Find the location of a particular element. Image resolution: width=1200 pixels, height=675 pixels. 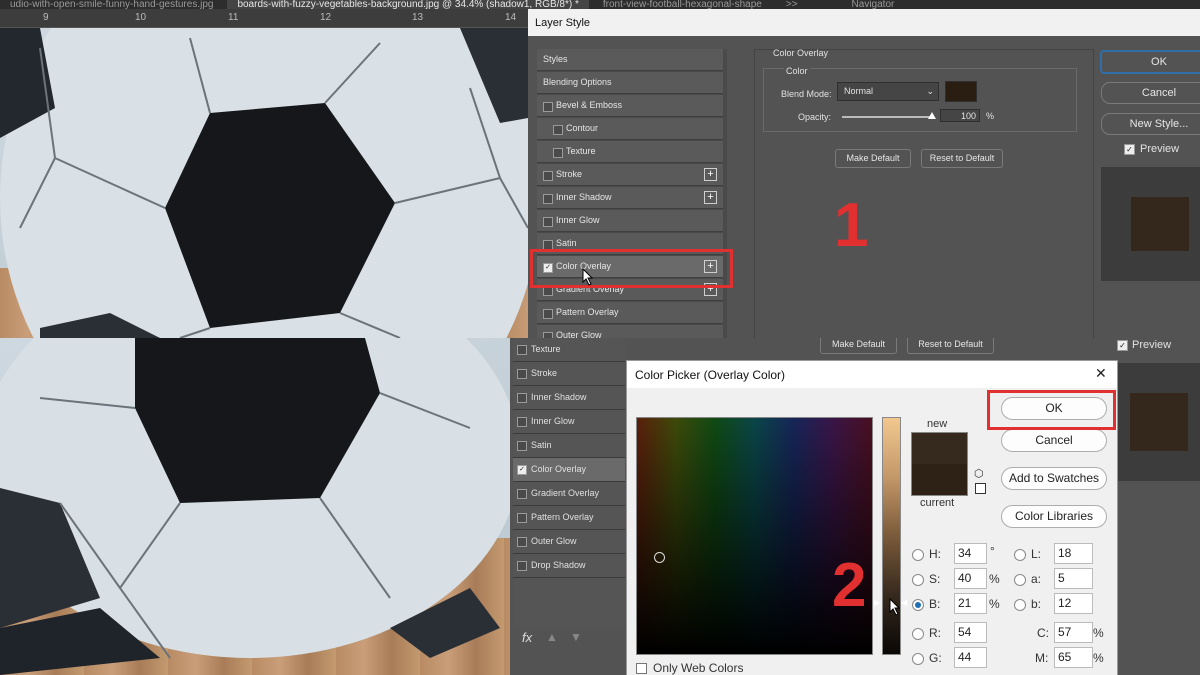

l-radio is located at coordinates (1020, 555).